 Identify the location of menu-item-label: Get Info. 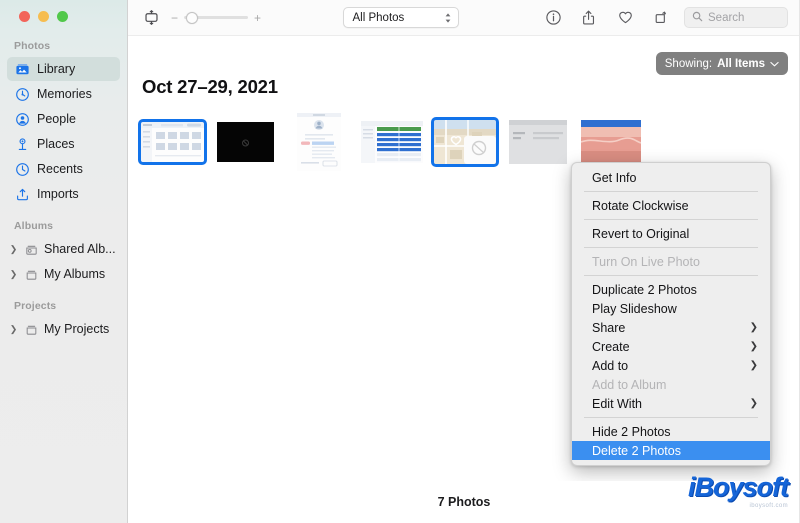
(614, 177).